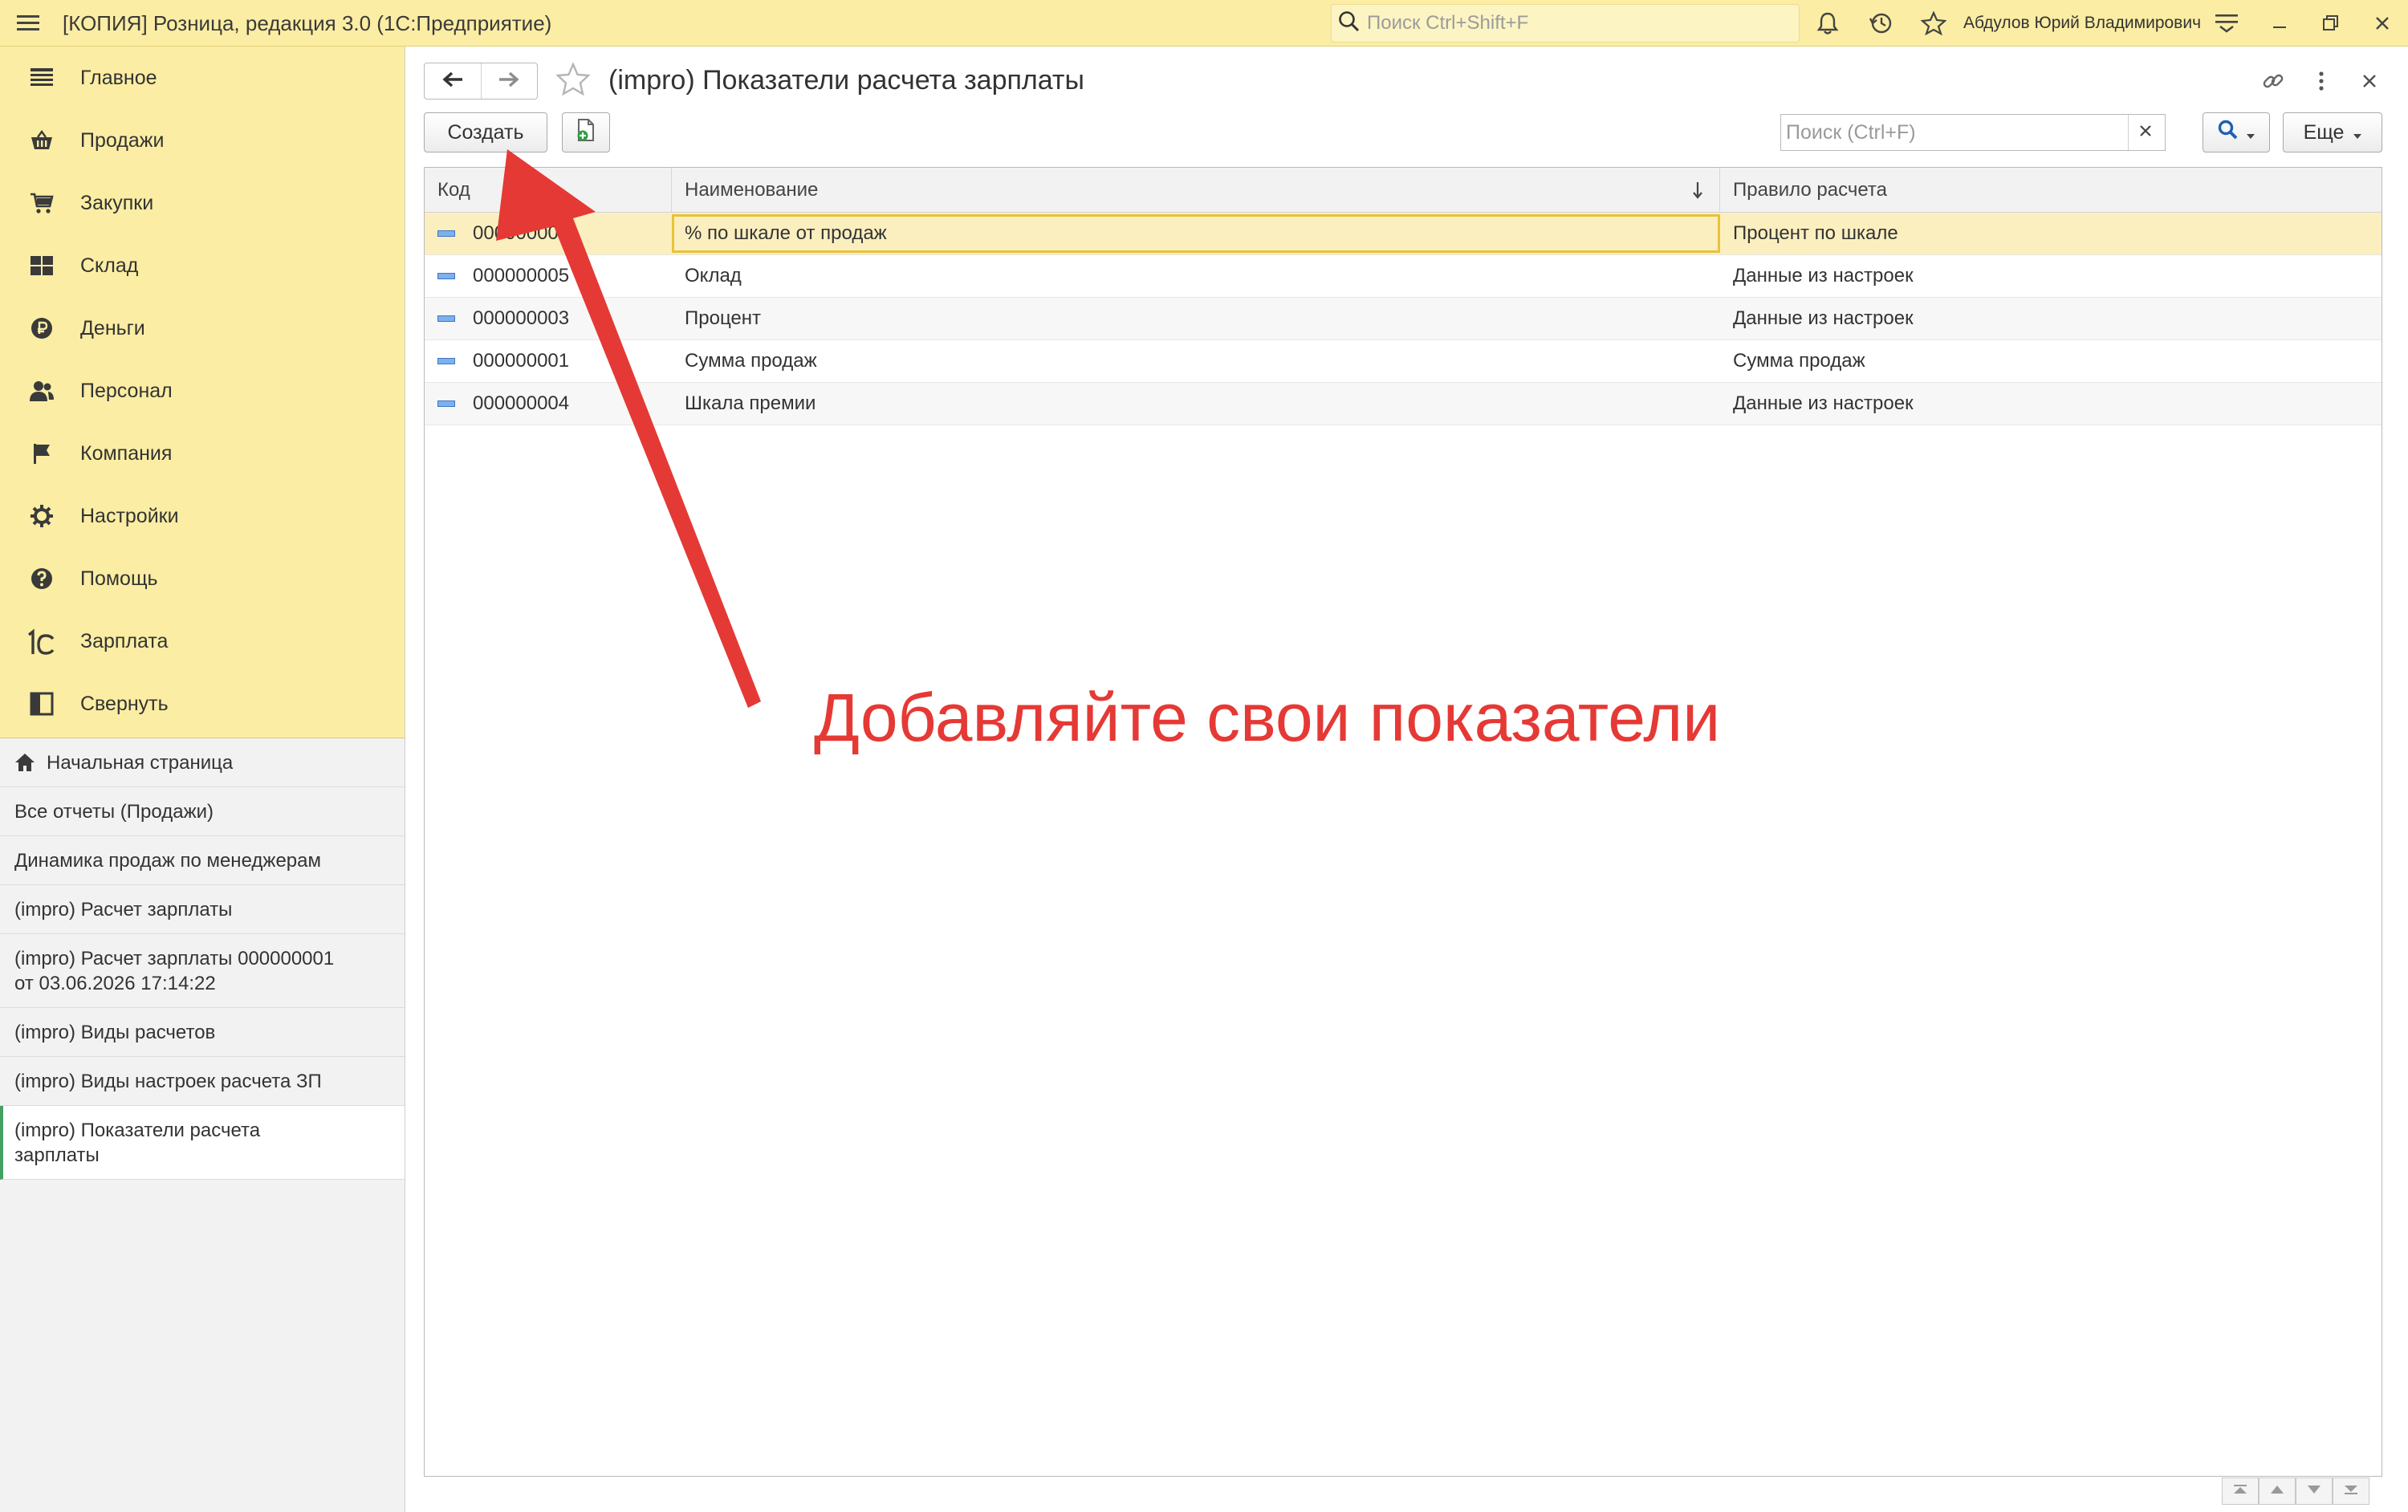  I want to click on warehouse-icon, so click(42, 266).